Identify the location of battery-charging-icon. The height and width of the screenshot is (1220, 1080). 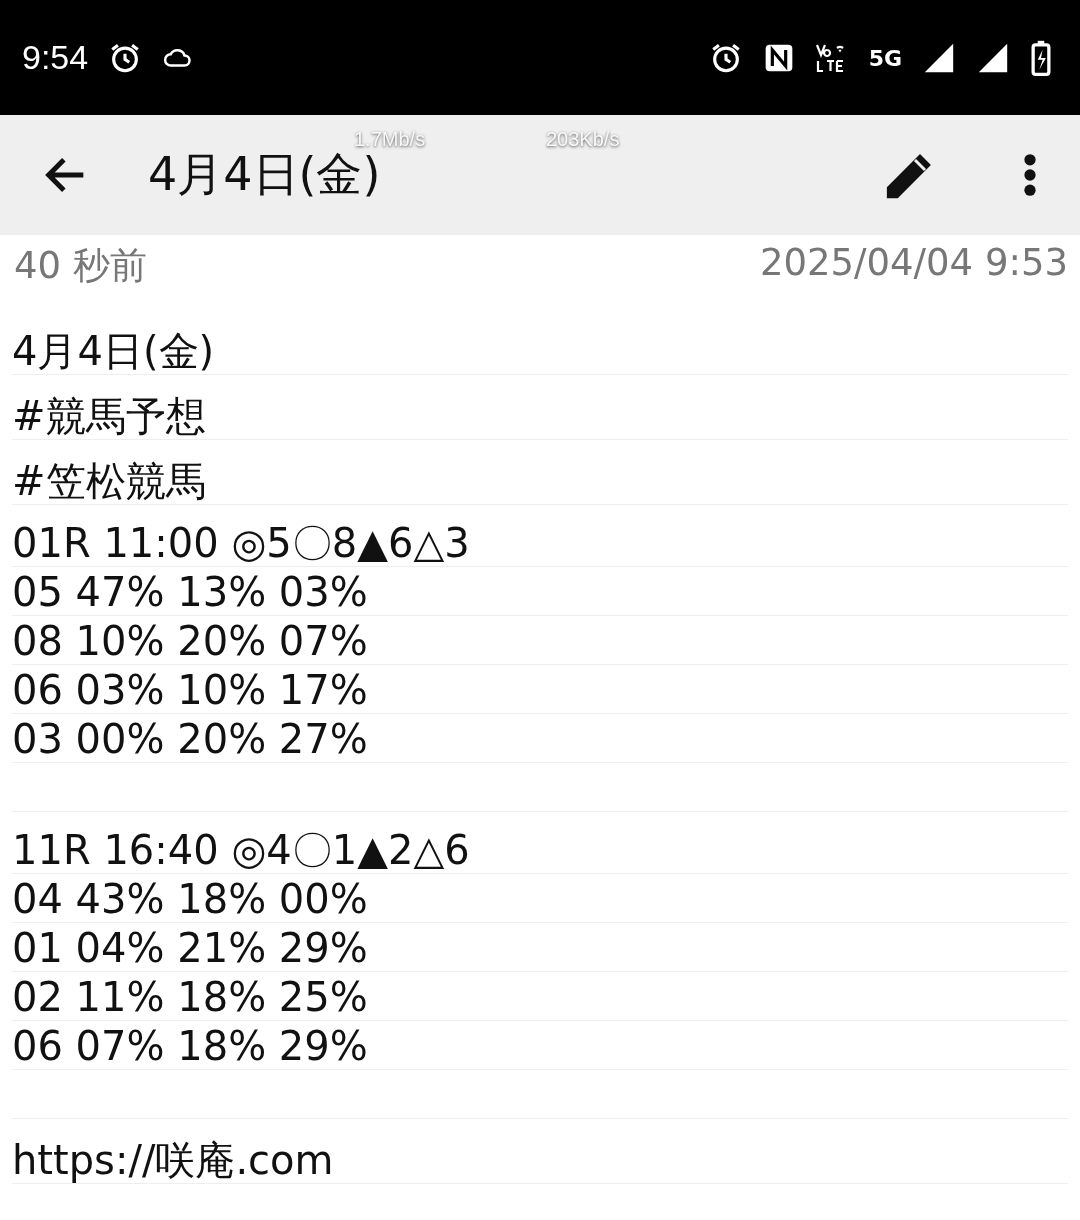
(1041, 57).